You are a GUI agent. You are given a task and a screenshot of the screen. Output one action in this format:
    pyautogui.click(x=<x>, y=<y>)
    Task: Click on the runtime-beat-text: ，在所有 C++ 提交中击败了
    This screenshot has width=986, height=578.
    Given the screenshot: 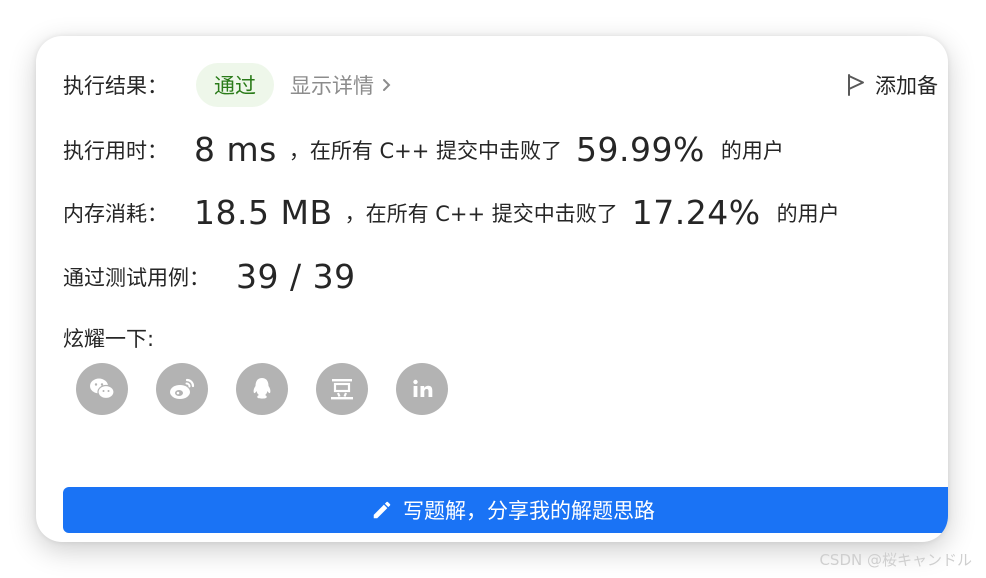 What is the action you would take?
    pyautogui.click(x=425, y=150)
    